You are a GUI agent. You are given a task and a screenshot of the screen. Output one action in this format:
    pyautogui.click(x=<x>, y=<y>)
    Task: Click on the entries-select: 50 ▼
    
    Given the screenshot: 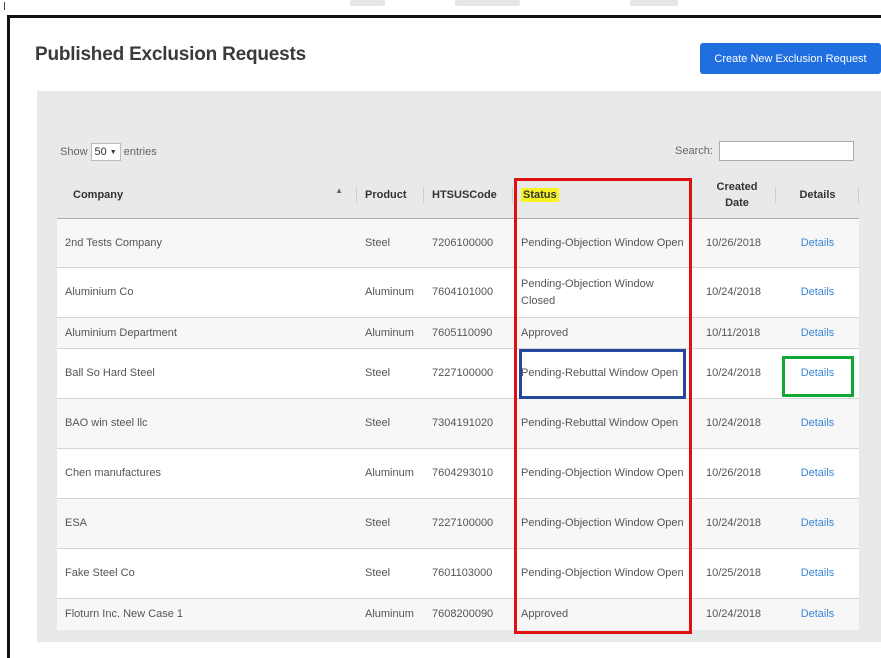 What is the action you would take?
    pyautogui.click(x=105, y=152)
    